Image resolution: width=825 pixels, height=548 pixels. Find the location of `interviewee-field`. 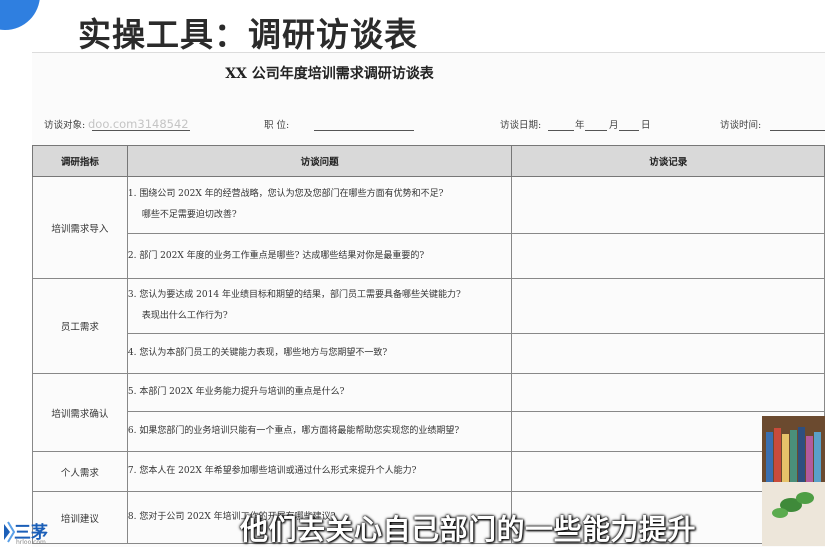

interviewee-field is located at coordinates (141, 125).